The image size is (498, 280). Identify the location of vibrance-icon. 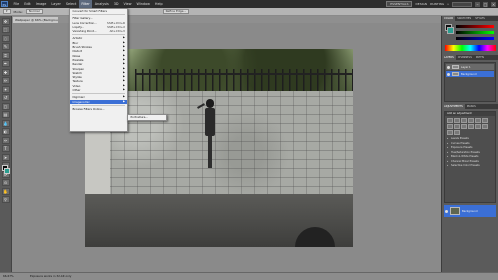
(478, 120).